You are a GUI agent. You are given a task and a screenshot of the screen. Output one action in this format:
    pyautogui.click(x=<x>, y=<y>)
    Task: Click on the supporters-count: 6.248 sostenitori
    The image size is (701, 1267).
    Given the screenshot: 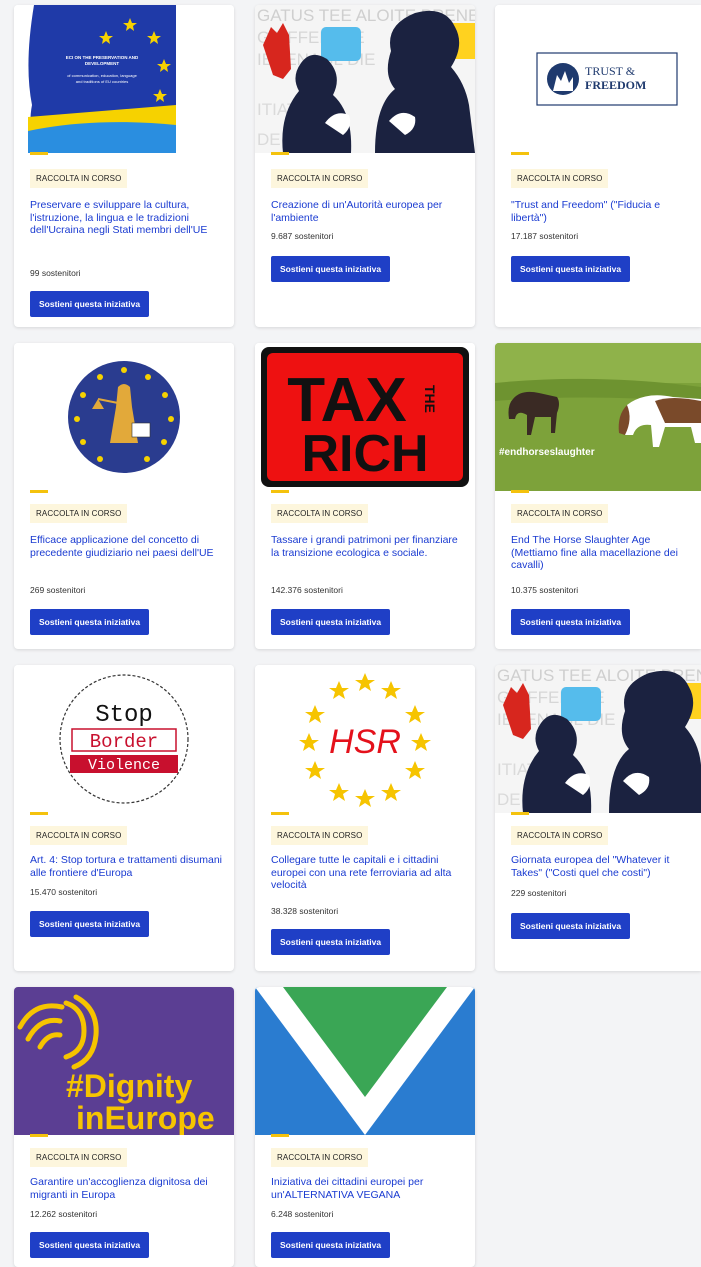 What is the action you would take?
    pyautogui.click(x=302, y=1214)
    